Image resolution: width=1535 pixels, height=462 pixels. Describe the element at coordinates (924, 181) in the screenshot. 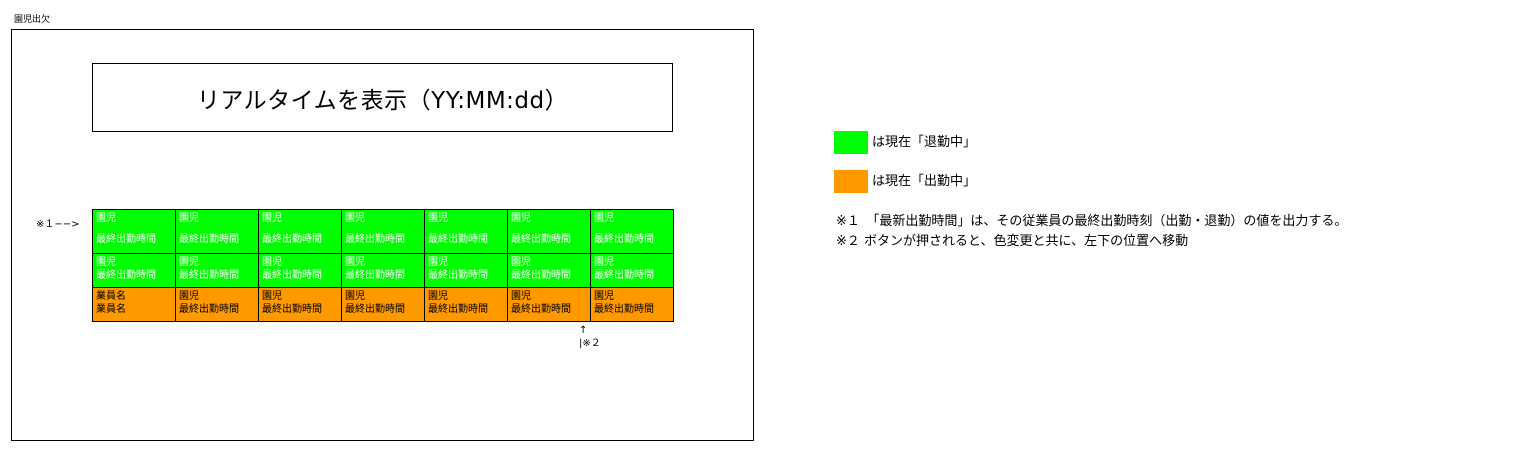

I see `legend-text-working: は現在「出勤中」` at that location.